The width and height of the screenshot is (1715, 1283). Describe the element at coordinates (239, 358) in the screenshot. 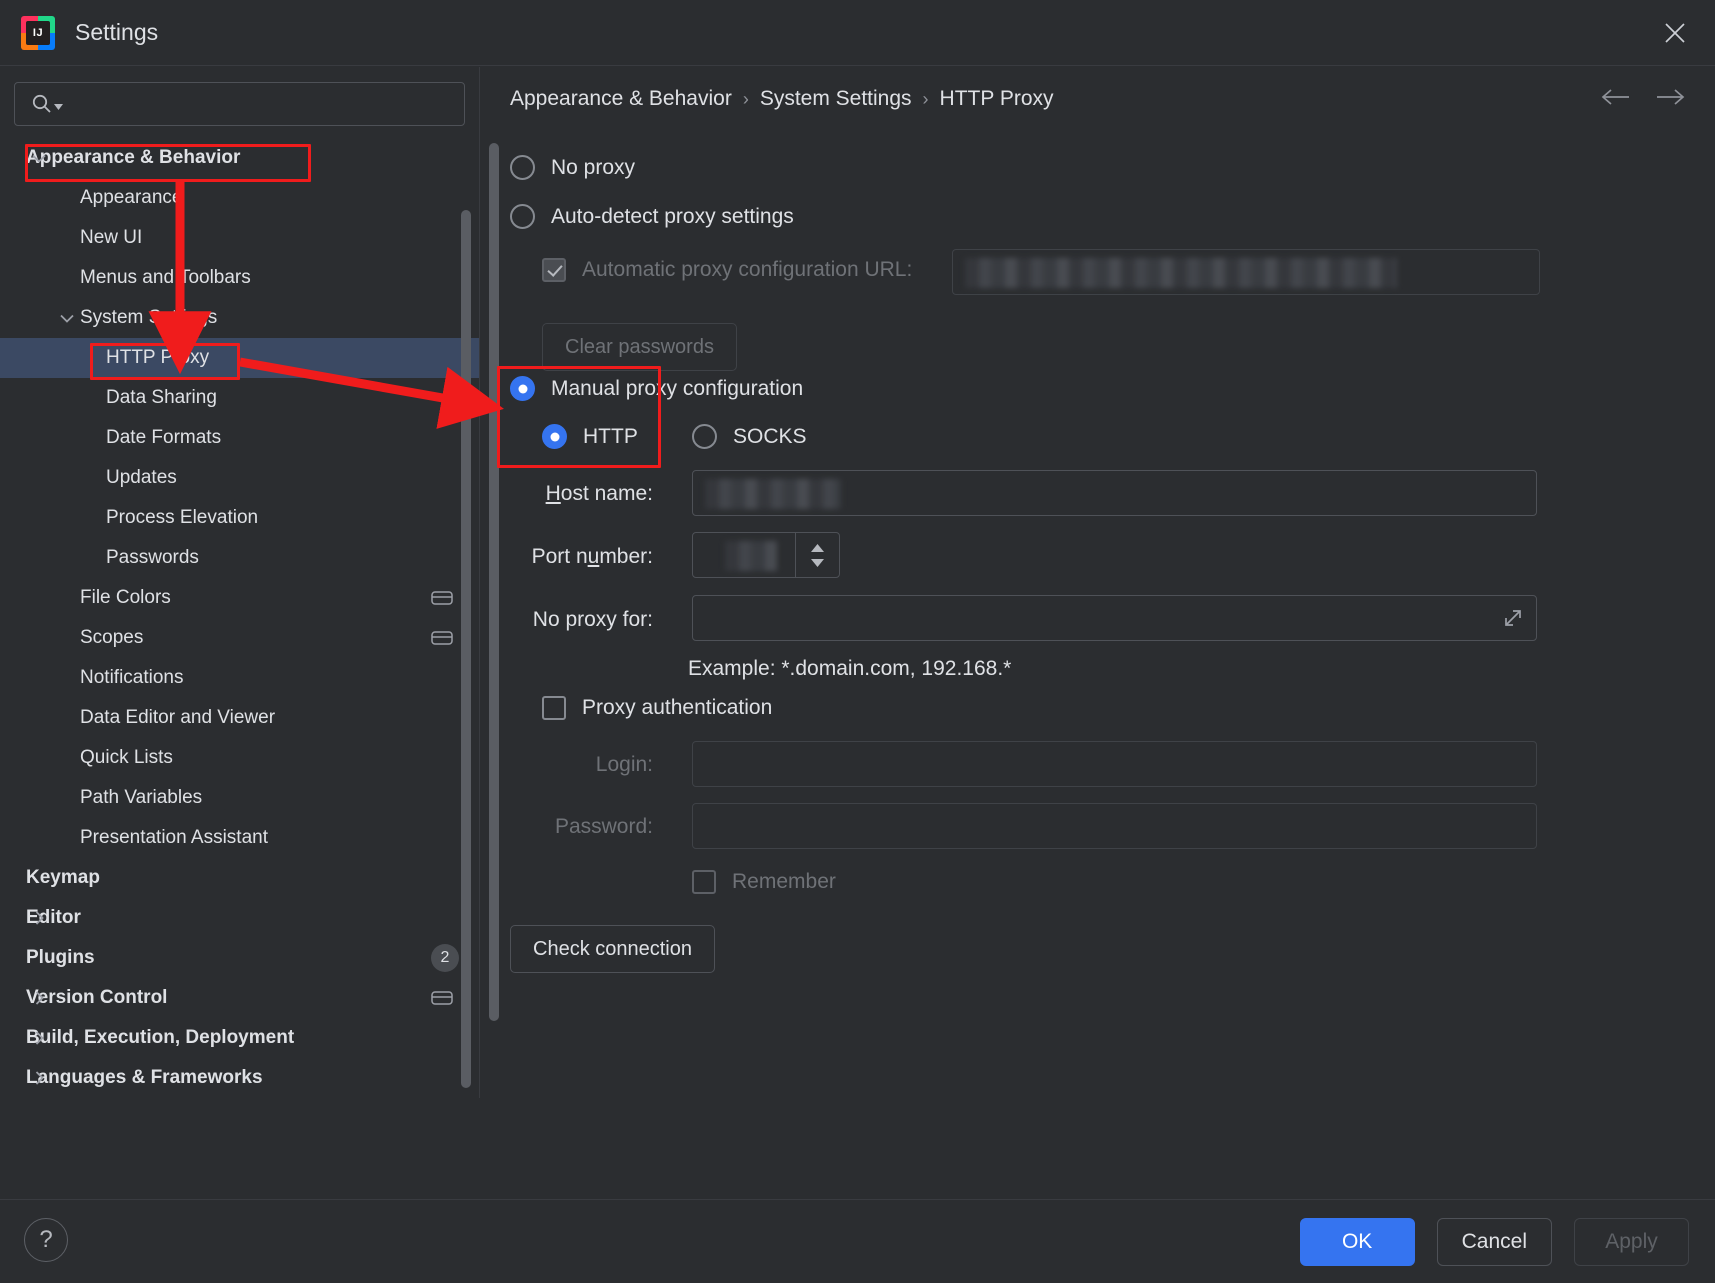

I see `sidebar-item-http-proxy: HTTP Proxy` at that location.